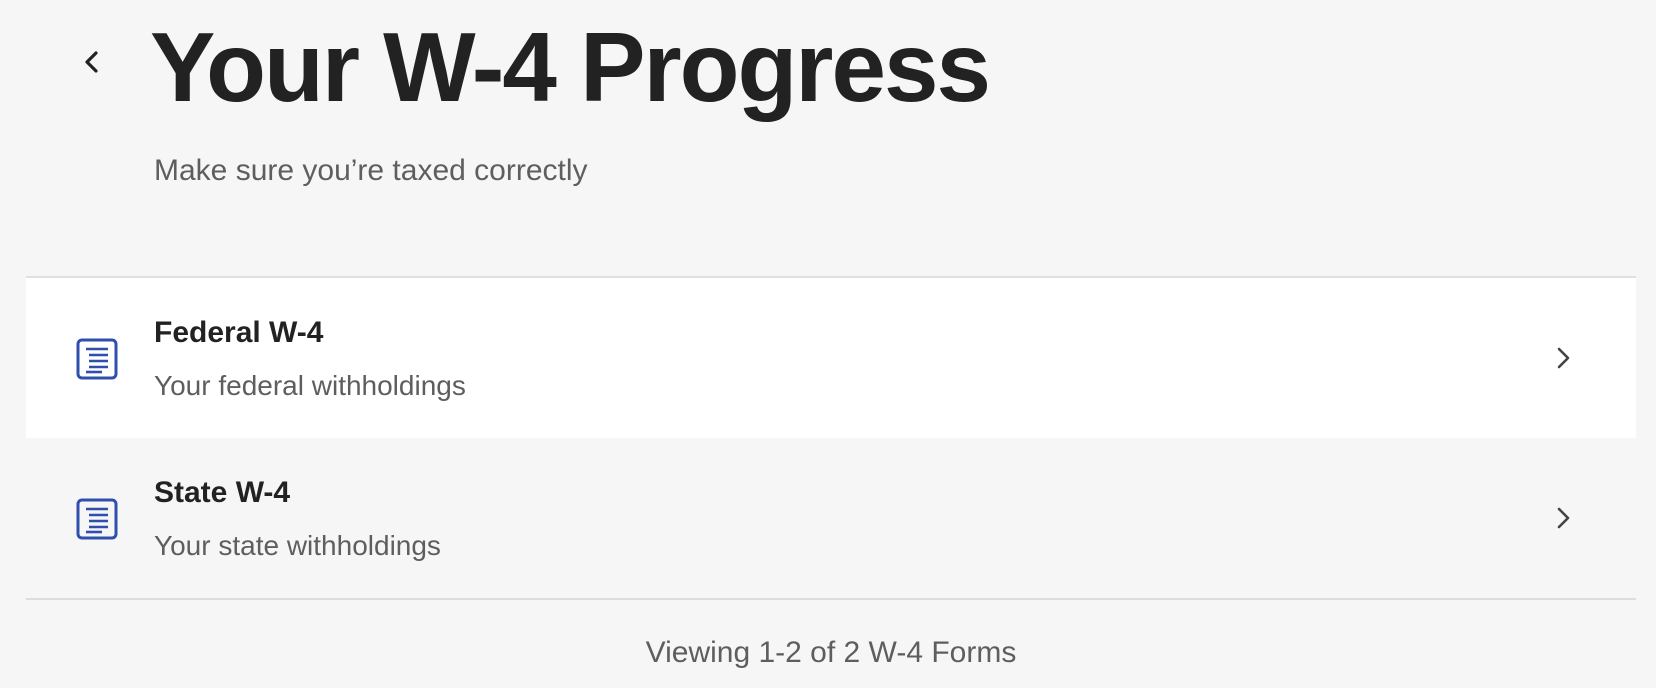 This screenshot has width=1656, height=688. I want to click on page-title: Your W-4 Progress, so click(570, 67).